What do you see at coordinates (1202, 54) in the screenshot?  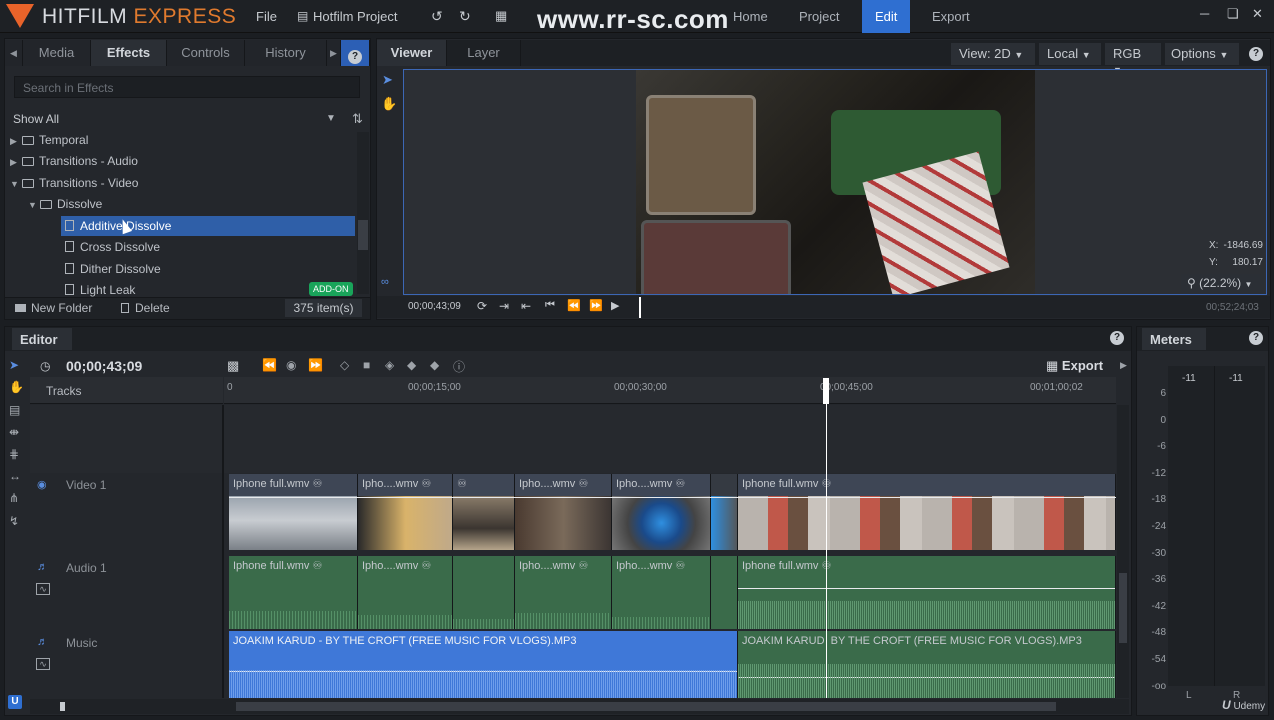 I see `options-select: Options ▼` at bounding box center [1202, 54].